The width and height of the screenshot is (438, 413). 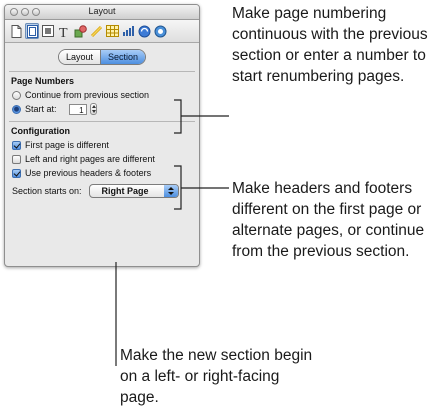 What do you see at coordinates (178, 187) in the screenshot?
I see `headers-bracket` at bounding box center [178, 187].